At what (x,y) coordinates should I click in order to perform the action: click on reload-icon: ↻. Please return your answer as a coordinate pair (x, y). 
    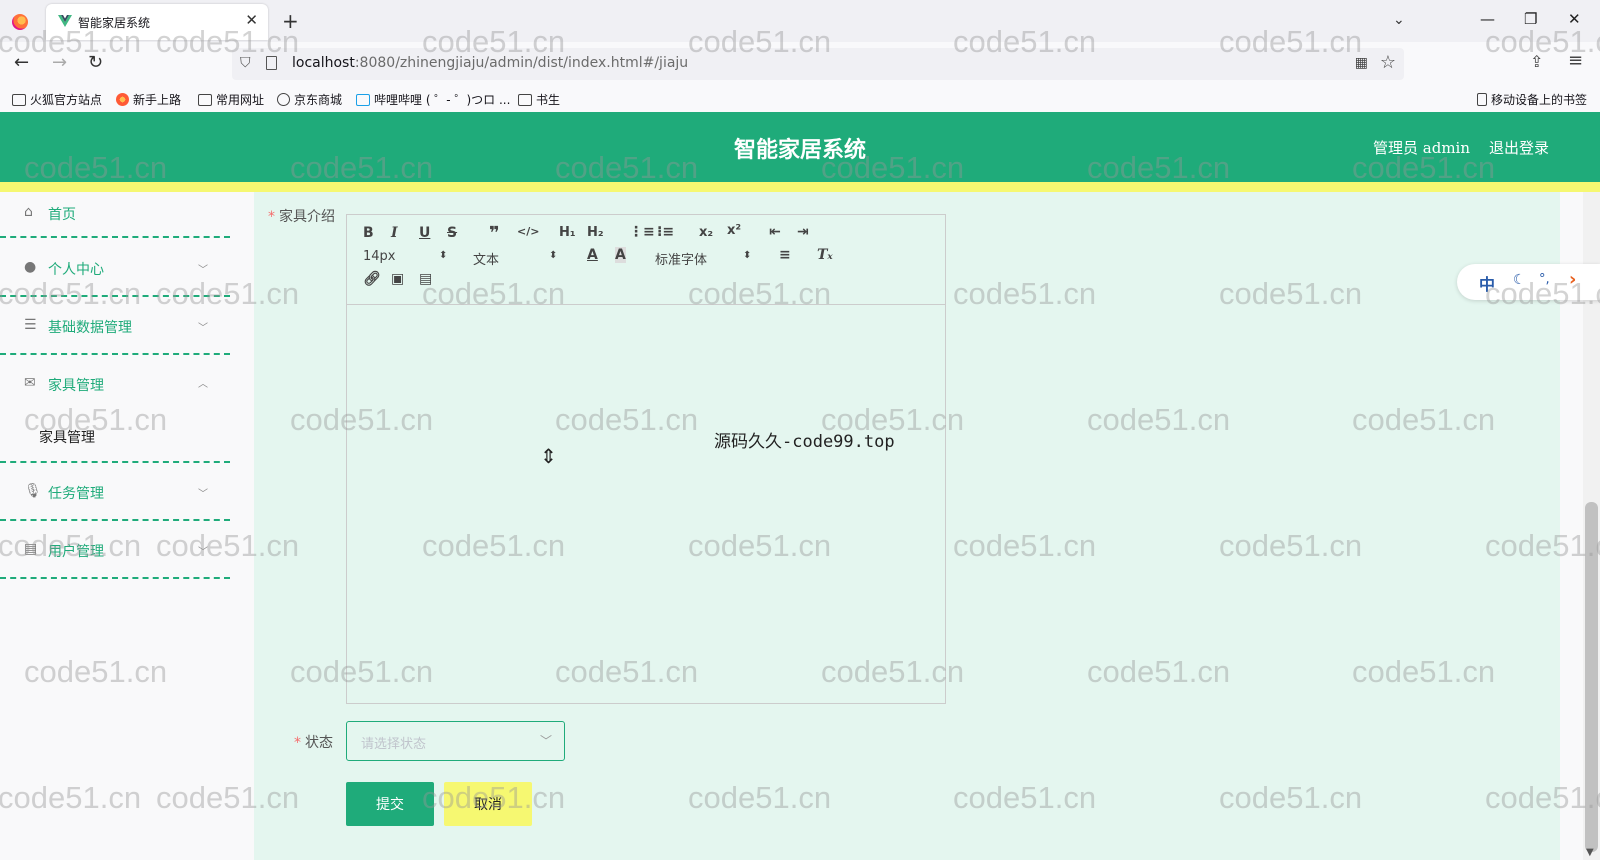
    Looking at the image, I should click on (95, 62).